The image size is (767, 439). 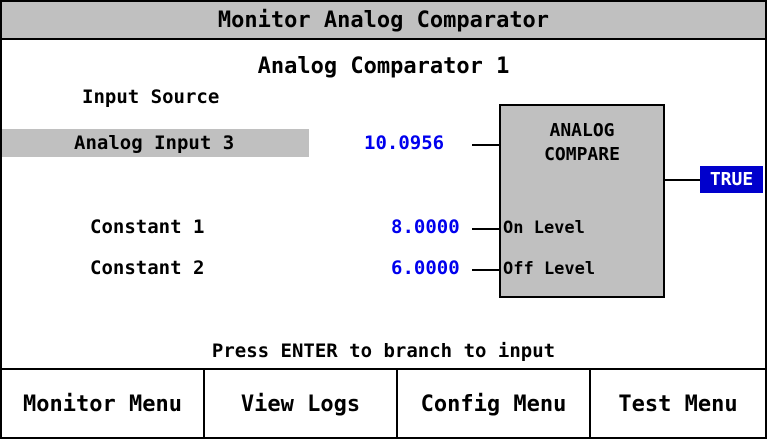 What do you see at coordinates (425, 227) in the screenshot?
I see `constant-1-value: 8.0000` at bounding box center [425, 227].